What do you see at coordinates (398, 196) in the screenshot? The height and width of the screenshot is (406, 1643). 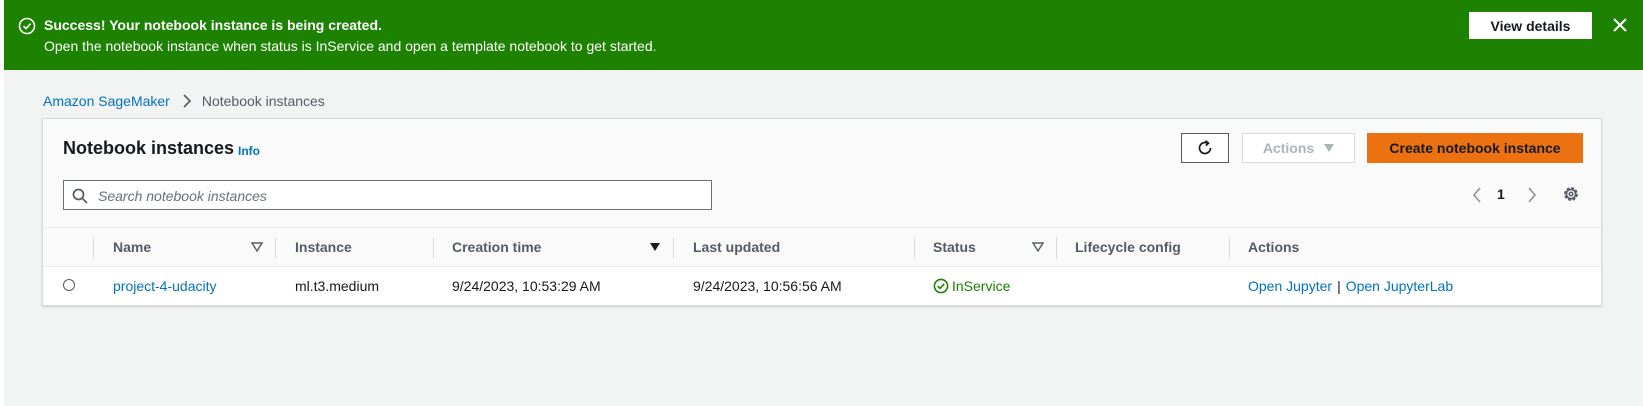 I see `search-input` at bounding box center [398, 196].